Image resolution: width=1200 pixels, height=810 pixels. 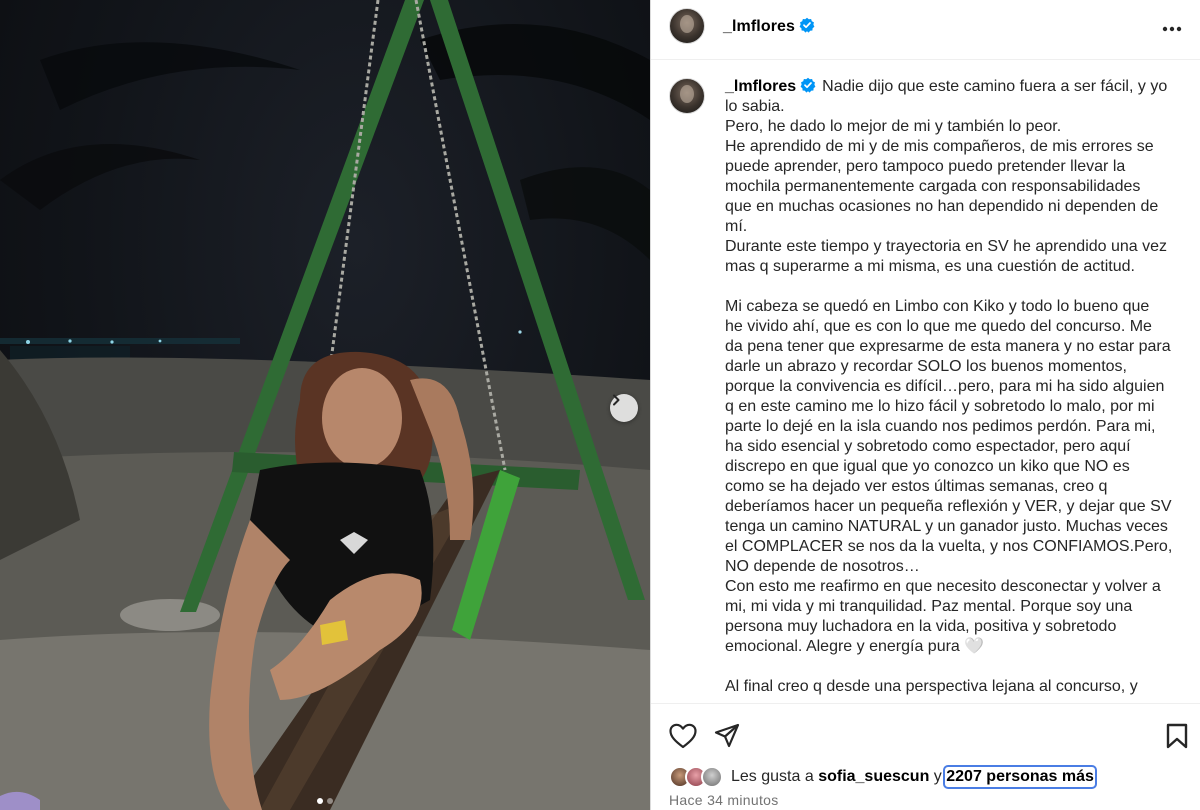 I want to click on likes-connector: y, so click(x=937, y=776).